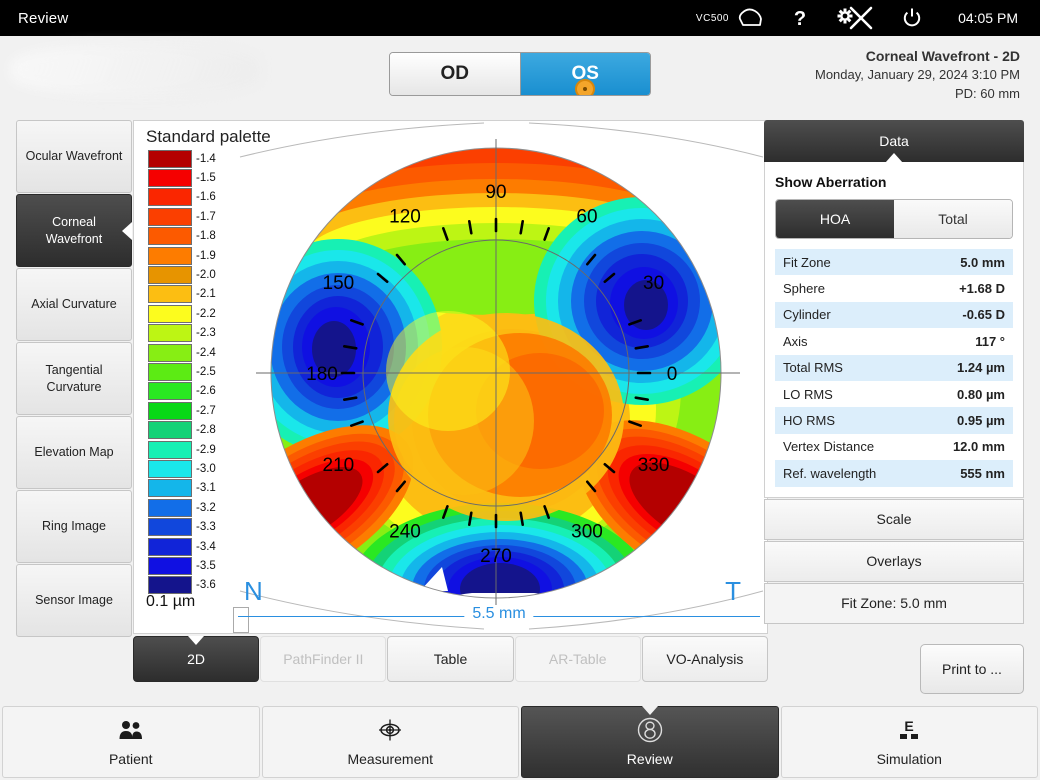 This screenshot has height=780, width=1040. Describe the element at coordinates (654, 465) in the screenshot. I see `map-degree-label: 330` at that location.